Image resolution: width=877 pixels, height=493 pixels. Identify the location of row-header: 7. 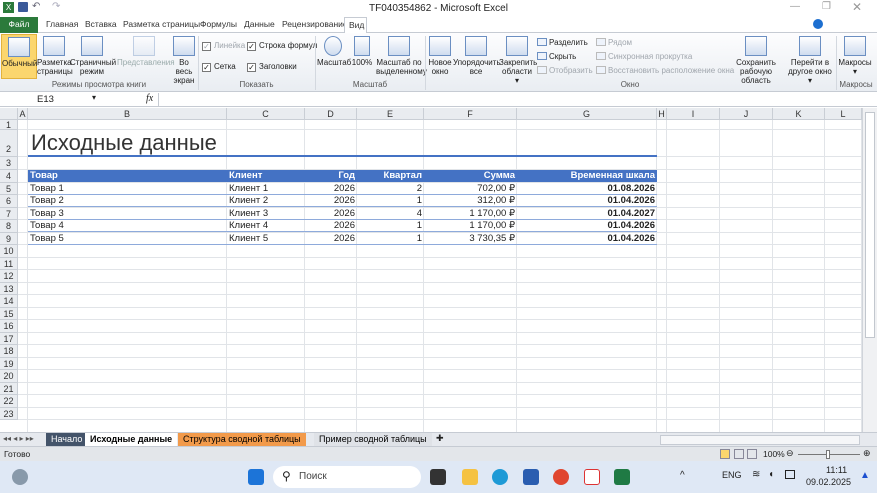
(9, 213).